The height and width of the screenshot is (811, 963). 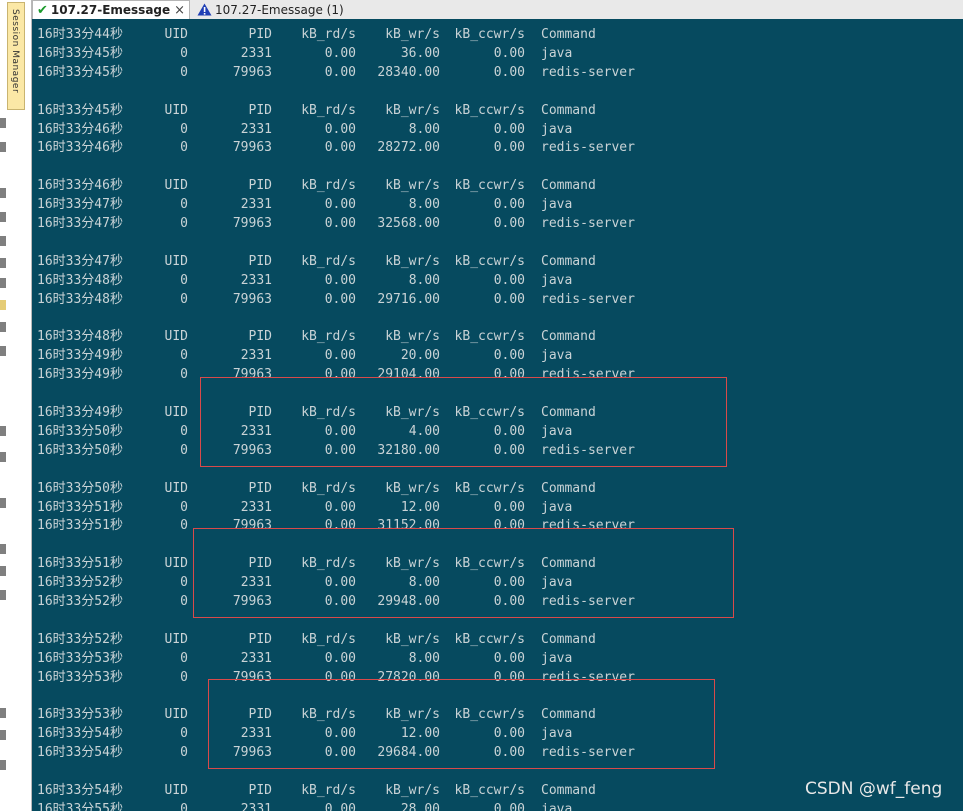 What do you see at coordinates (497, 355) in the screenshot?
I see `process-row: 16时33分49秒 0 2331 0.00 20.00 0.00 java` at bounding box center [497, 355].